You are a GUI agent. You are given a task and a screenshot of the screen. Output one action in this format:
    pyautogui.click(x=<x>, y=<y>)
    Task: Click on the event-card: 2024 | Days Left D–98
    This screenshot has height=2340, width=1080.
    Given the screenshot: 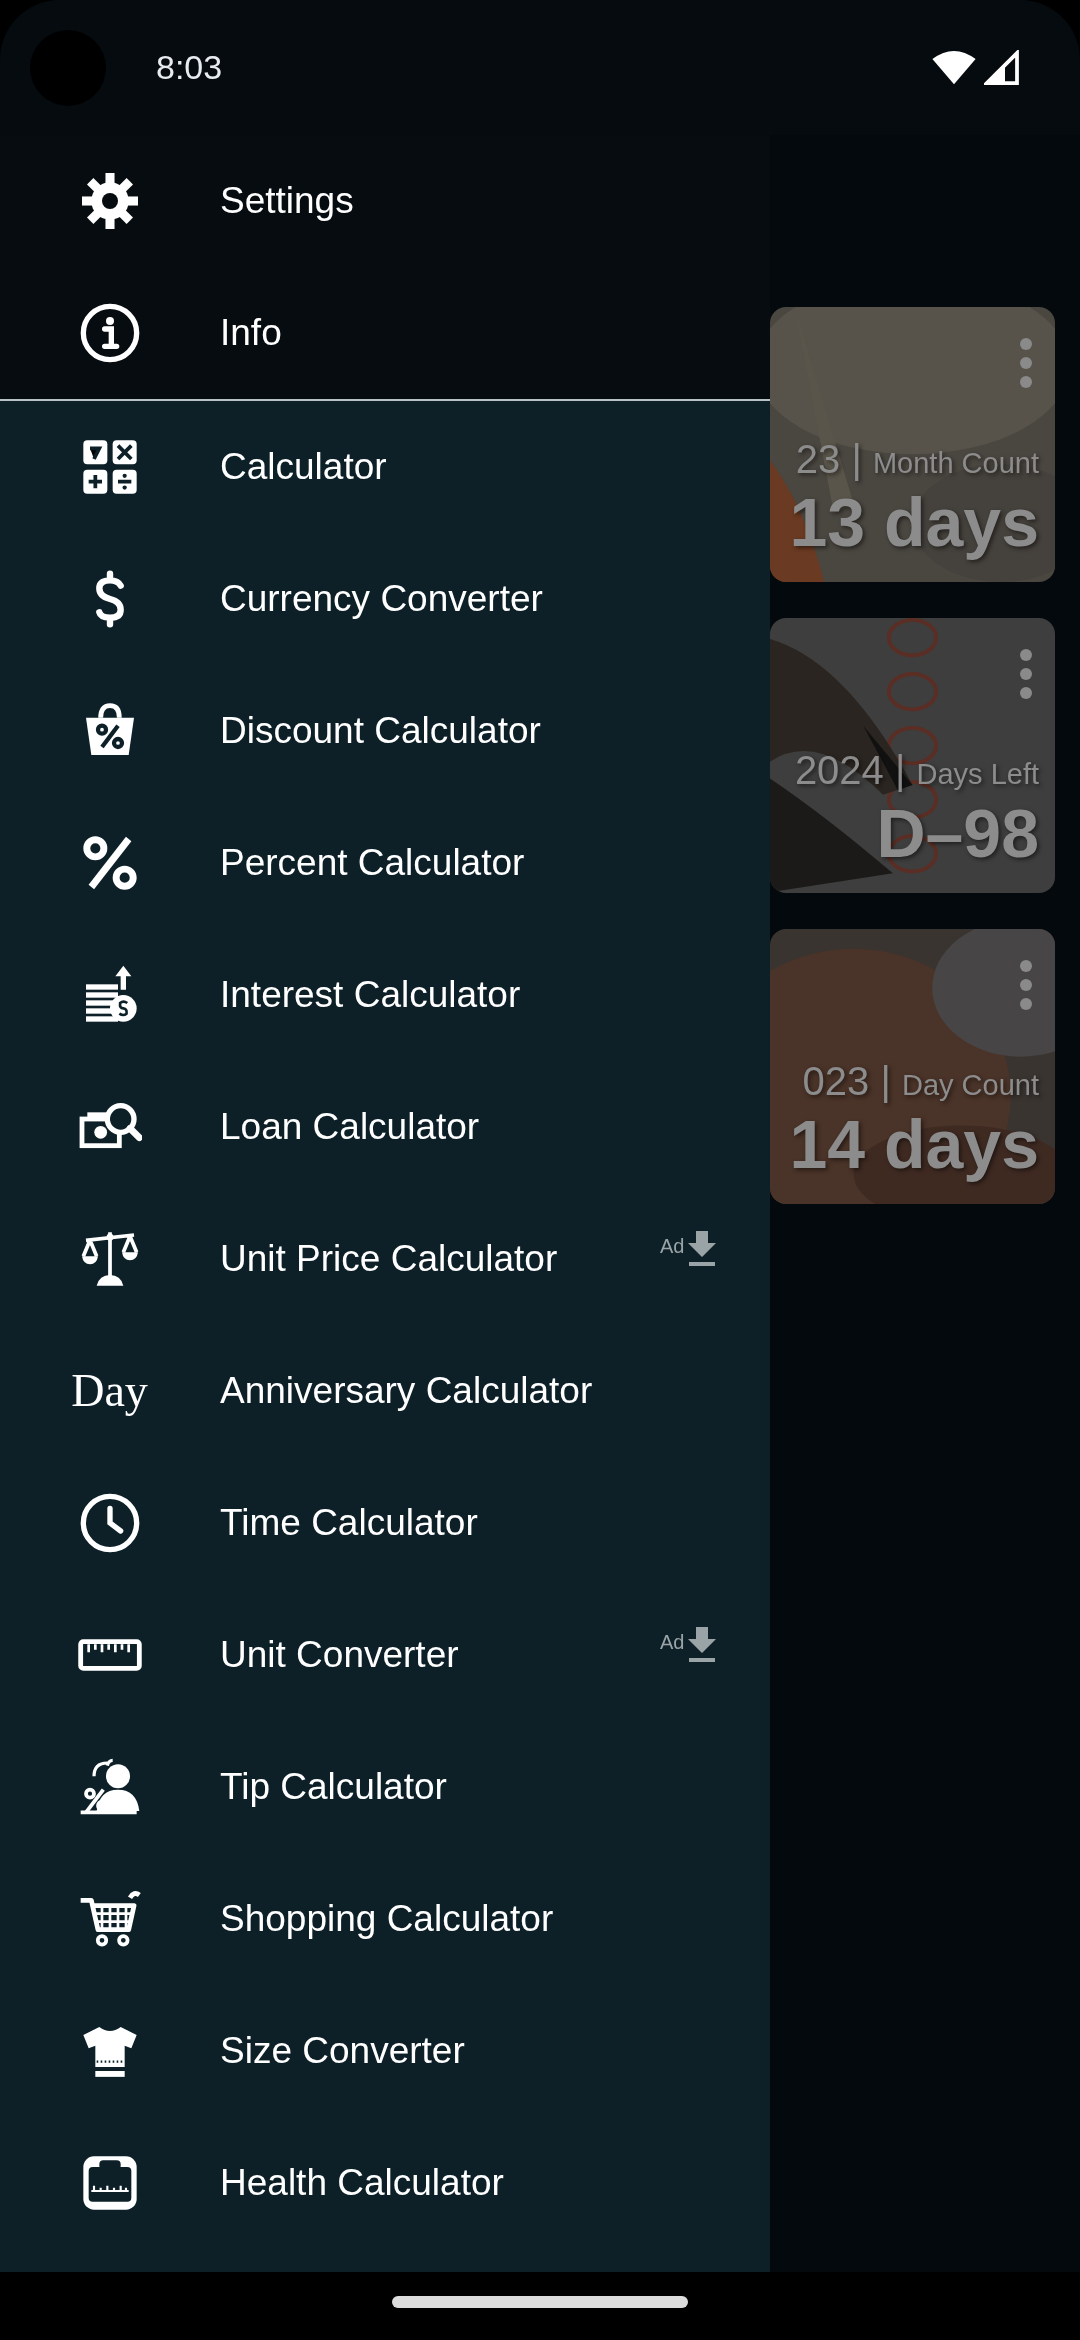 What is the action you would take?
    pyautogui.click(x=912, y=755)
    